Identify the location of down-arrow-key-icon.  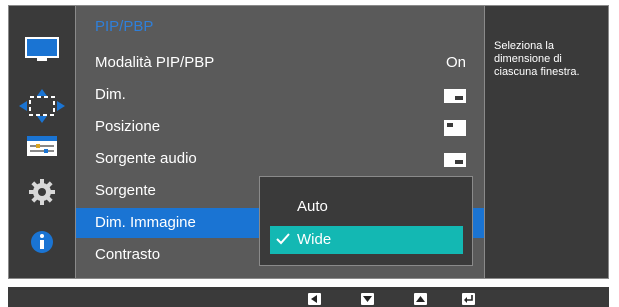
(367, 299).